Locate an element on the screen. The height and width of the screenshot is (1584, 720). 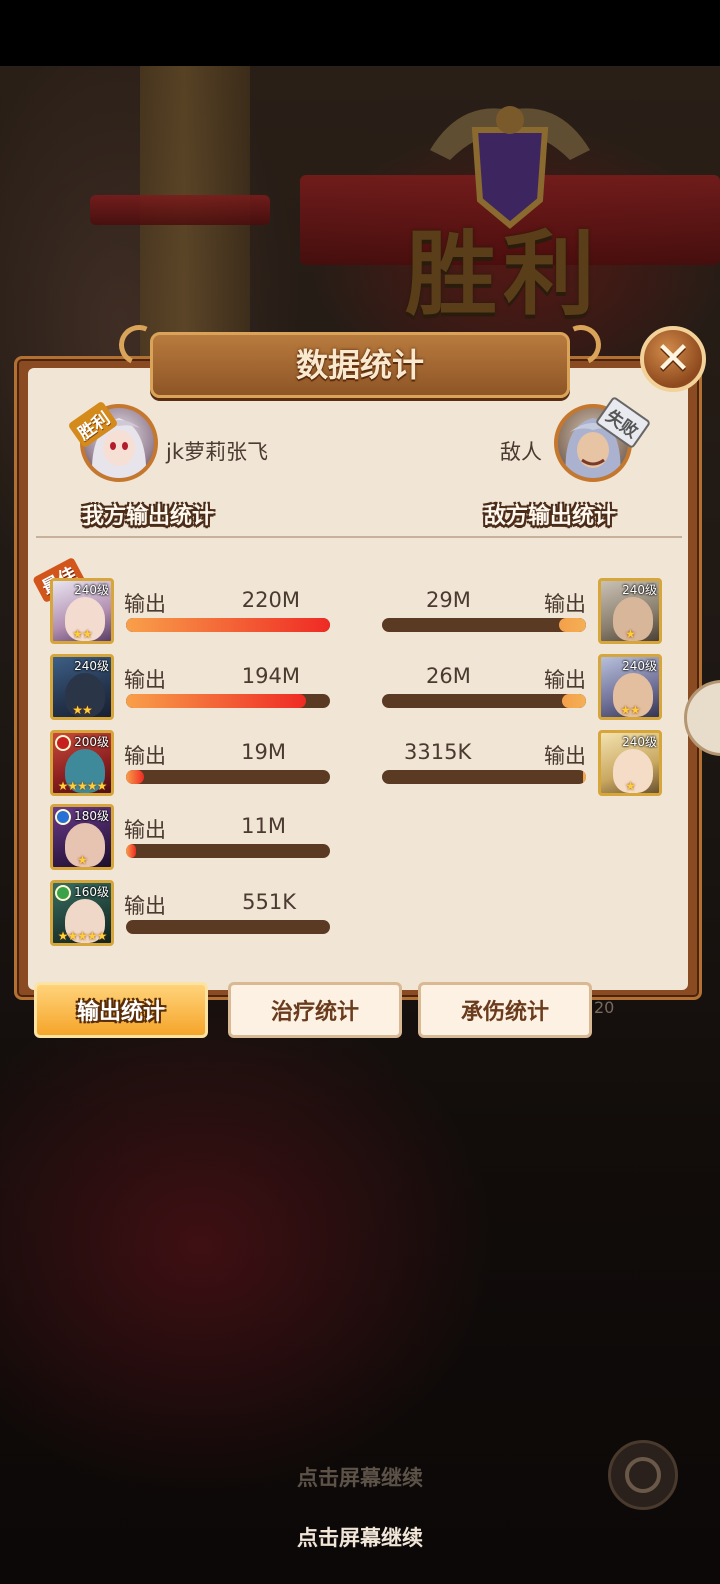
damage-value: 11M is located at coordinates (263, 826).